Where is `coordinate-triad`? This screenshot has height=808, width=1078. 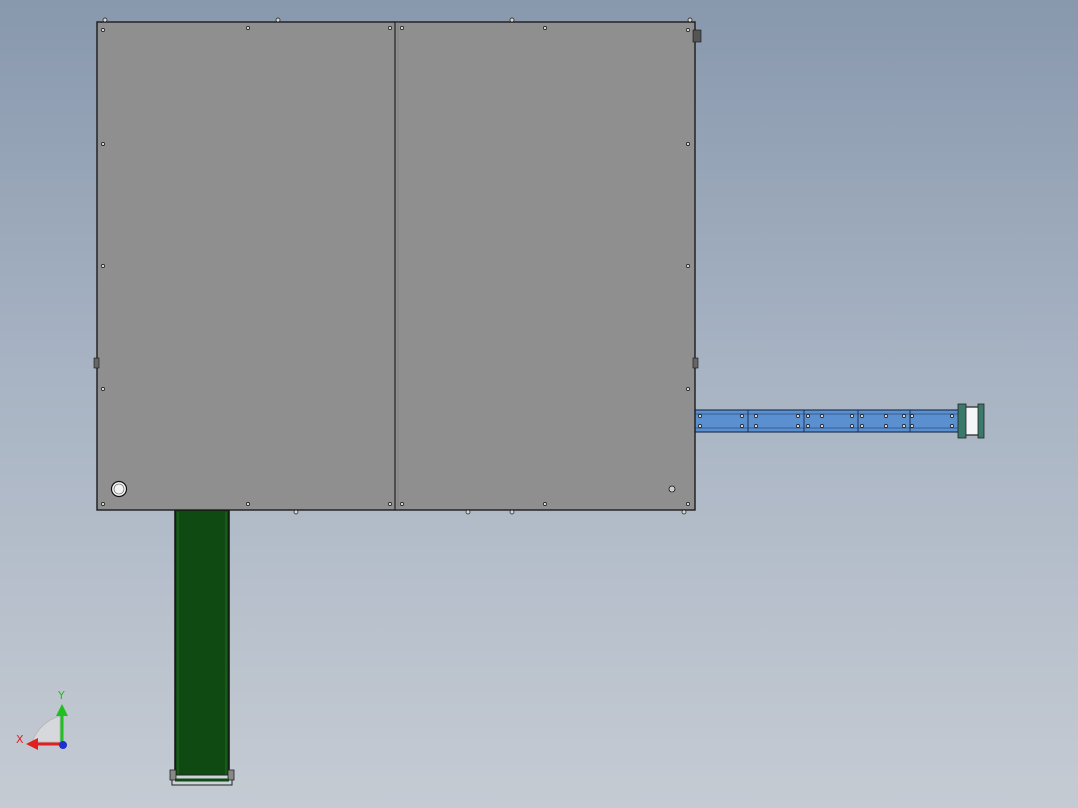 coordinate-triad is located at coordinates (47, 727).